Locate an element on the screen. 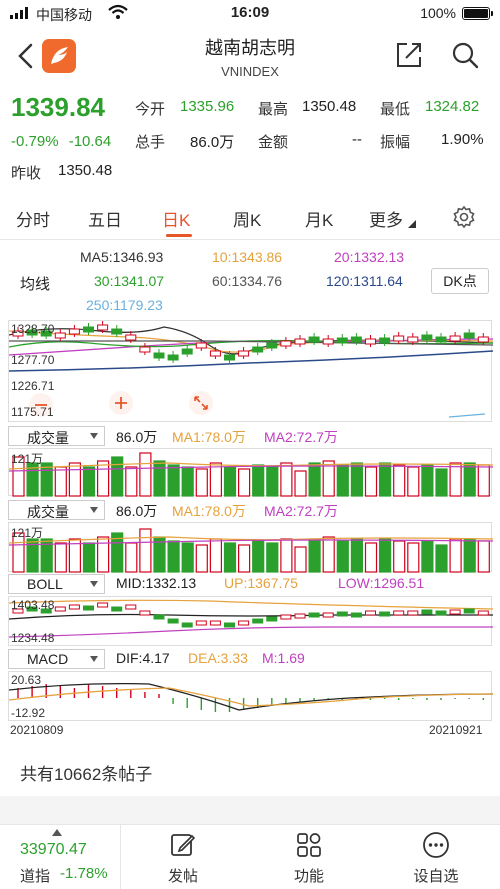 The height and width of the screenshot is (889, 500). high-value: 1350.48 is located at coordinates (329, 106).